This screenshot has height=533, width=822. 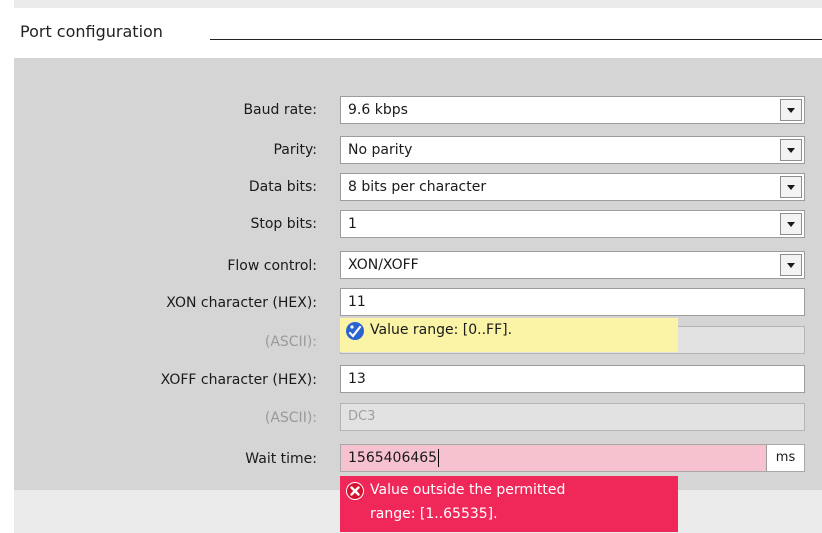 What do you see at coordinates (572, 302) in the screenshot?
I see `xon-hex-input: 11` at bounding box center [572, 302].